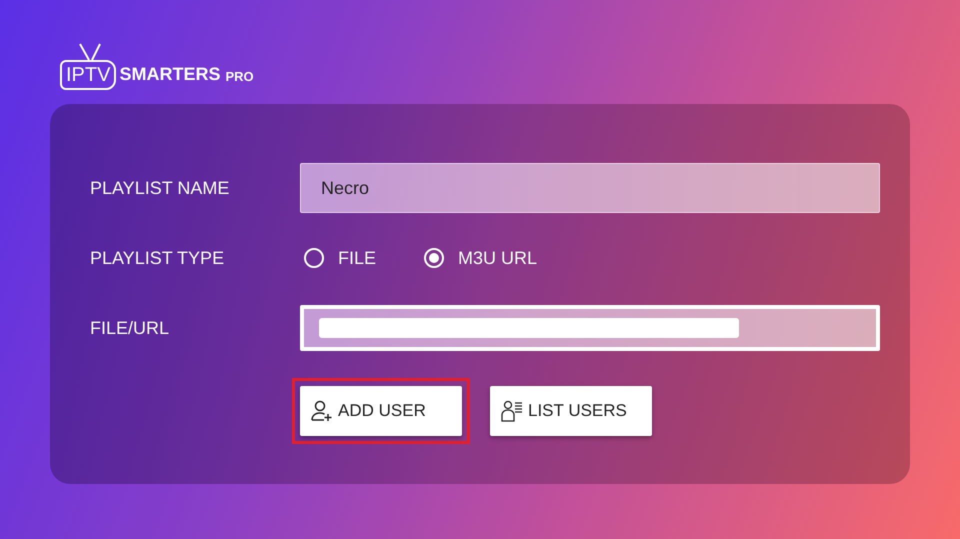 The height and width of the screenshot is (539, 960). Describe the element at coordinates (571, 411) in the screenshot. I see `list-users-button: LIST USERS` at that location.